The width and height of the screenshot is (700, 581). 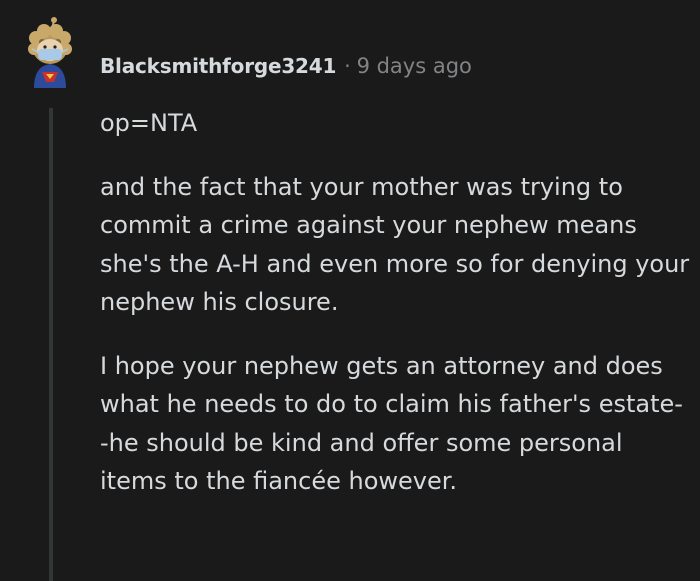 What do you see at coordinates (414, 66) in the screenshot?
I see `comment-timestamp: 9 days ago` at bounding box center [414, 66].